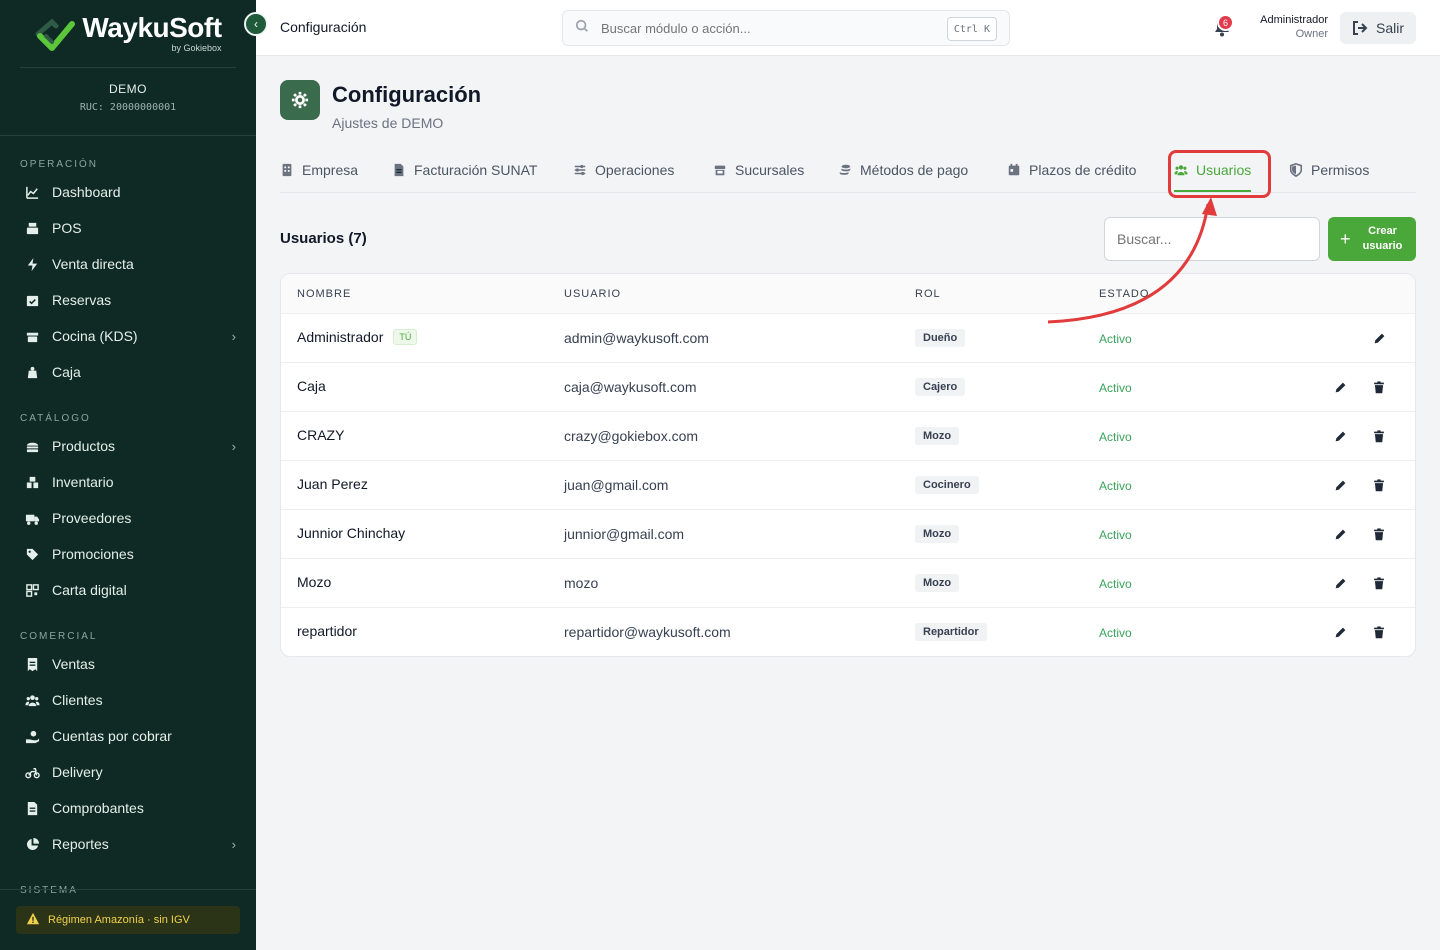 This screenshot has height=950, width=1440. I want to click on pie-chart-icon, so click(32, 844).